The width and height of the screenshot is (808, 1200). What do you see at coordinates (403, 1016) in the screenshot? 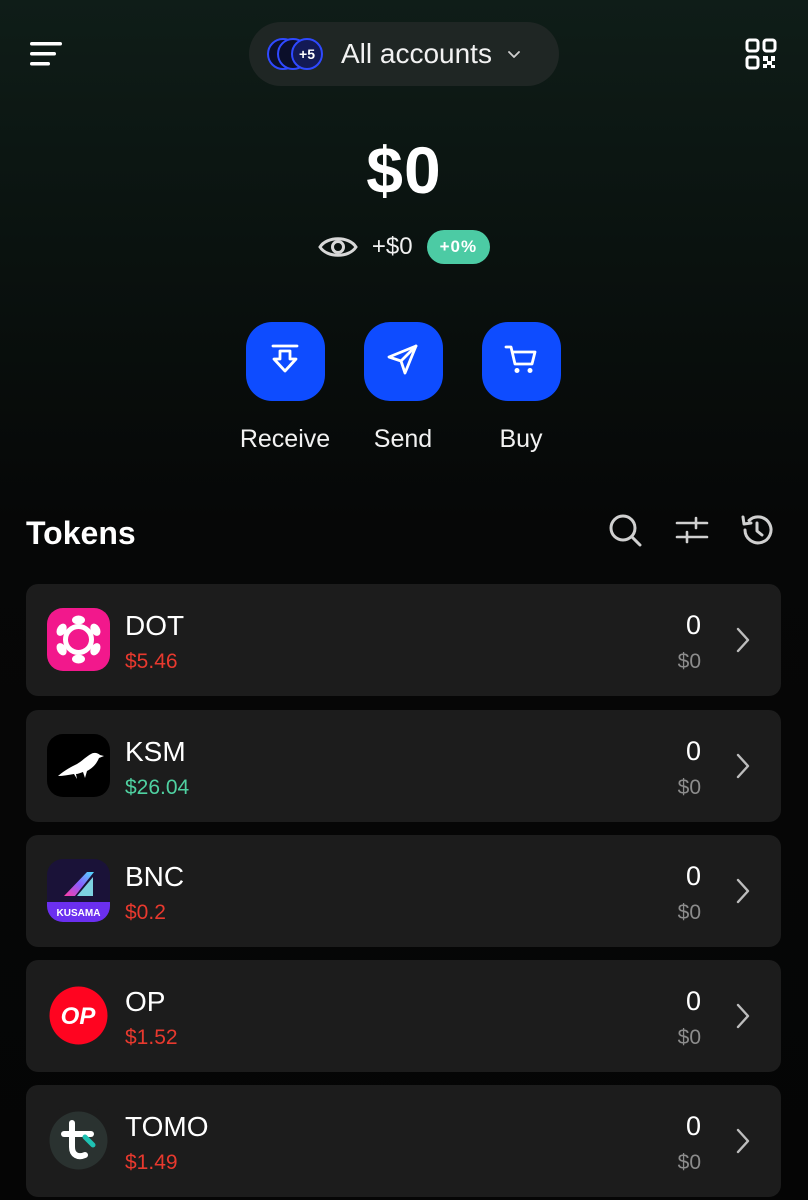
I see `token-row-op: OP OP $1.52 0 $0` at bounding box center [403, 1016].